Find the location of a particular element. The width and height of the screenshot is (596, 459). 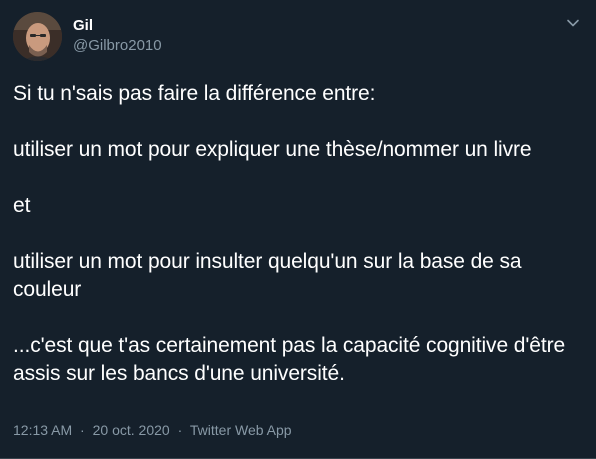

more-options-button is located at coordinates (573, 23).